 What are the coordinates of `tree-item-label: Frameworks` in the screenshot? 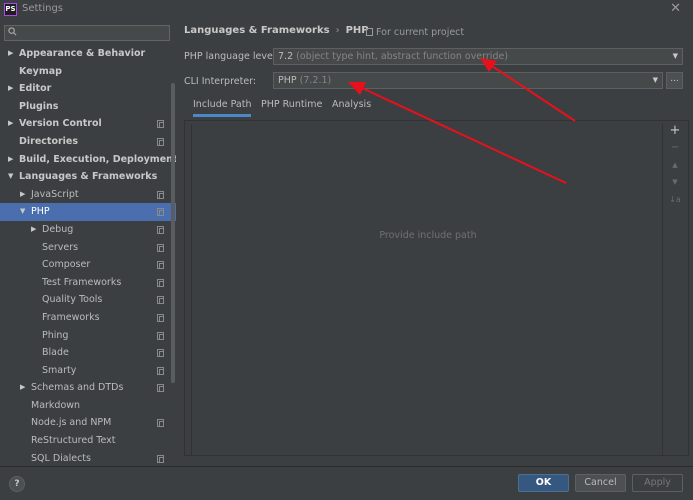 It's located at (71, 317).